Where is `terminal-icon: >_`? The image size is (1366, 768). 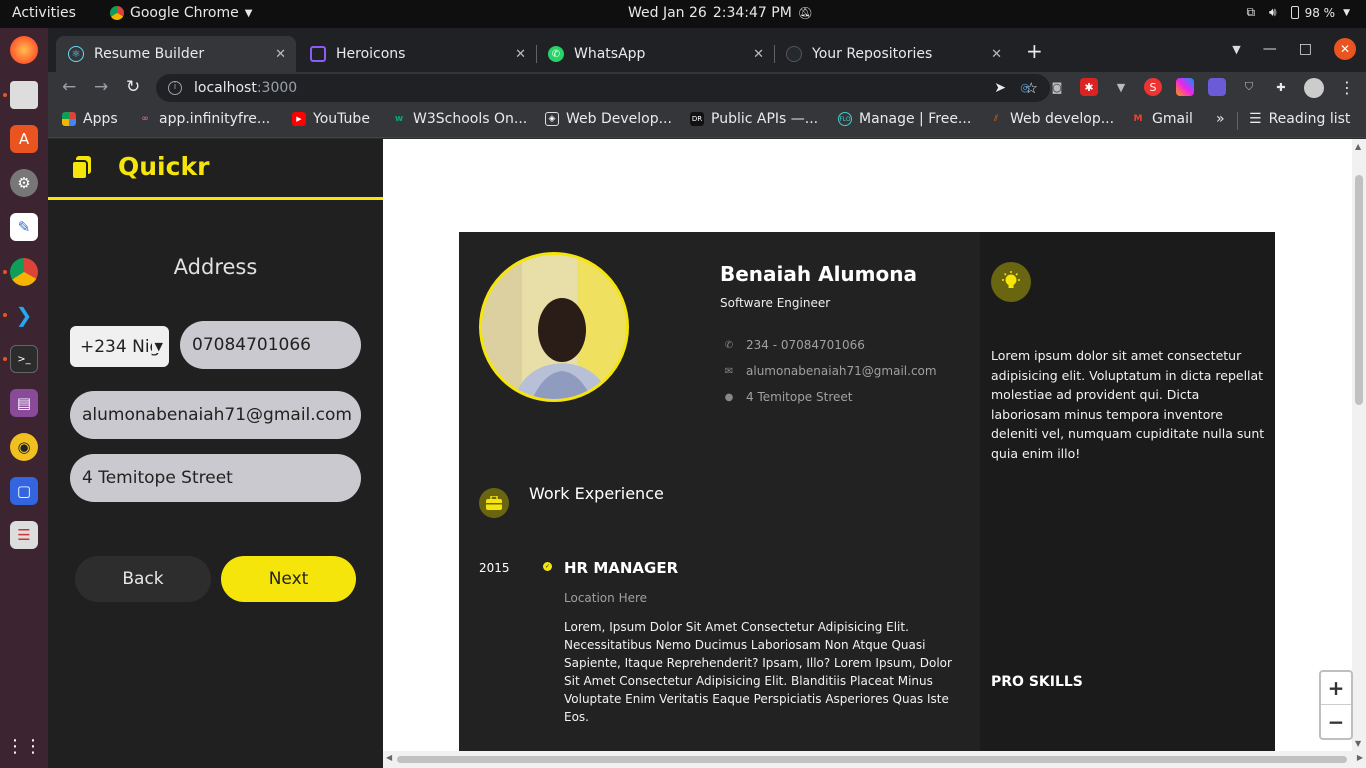
terminal-icon: >_ is located at coordinates (24, 359).